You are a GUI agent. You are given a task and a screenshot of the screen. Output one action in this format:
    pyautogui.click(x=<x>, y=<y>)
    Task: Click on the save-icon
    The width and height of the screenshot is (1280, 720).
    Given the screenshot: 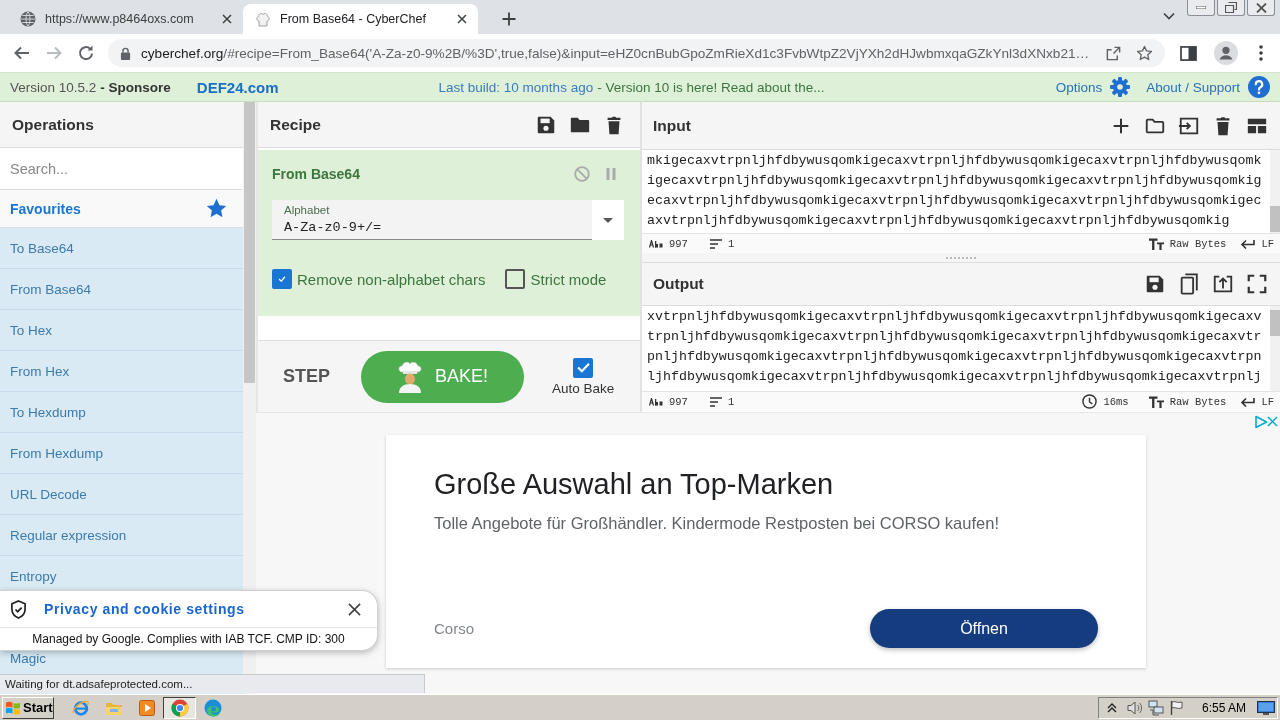 What is the action you would take?
    pyautogui.click(x=1155, y=284)
    